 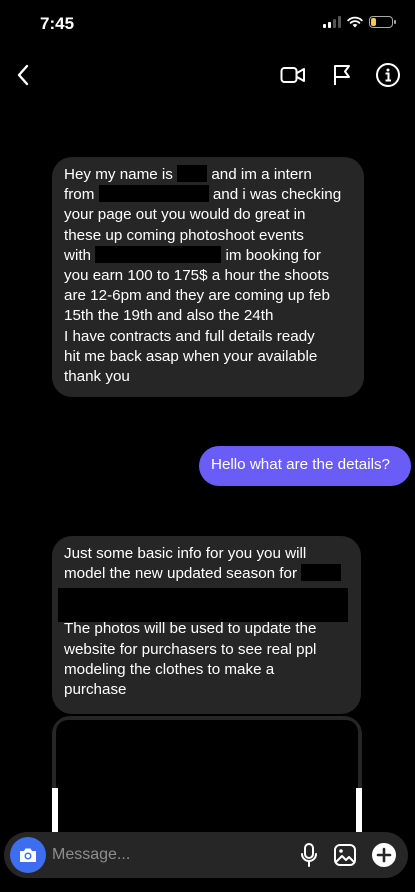 What do you see at coordinates (189, 336) in the screenshot?
I see `message-line: I have contracts and full details ready` at bounding box center [189, 336].